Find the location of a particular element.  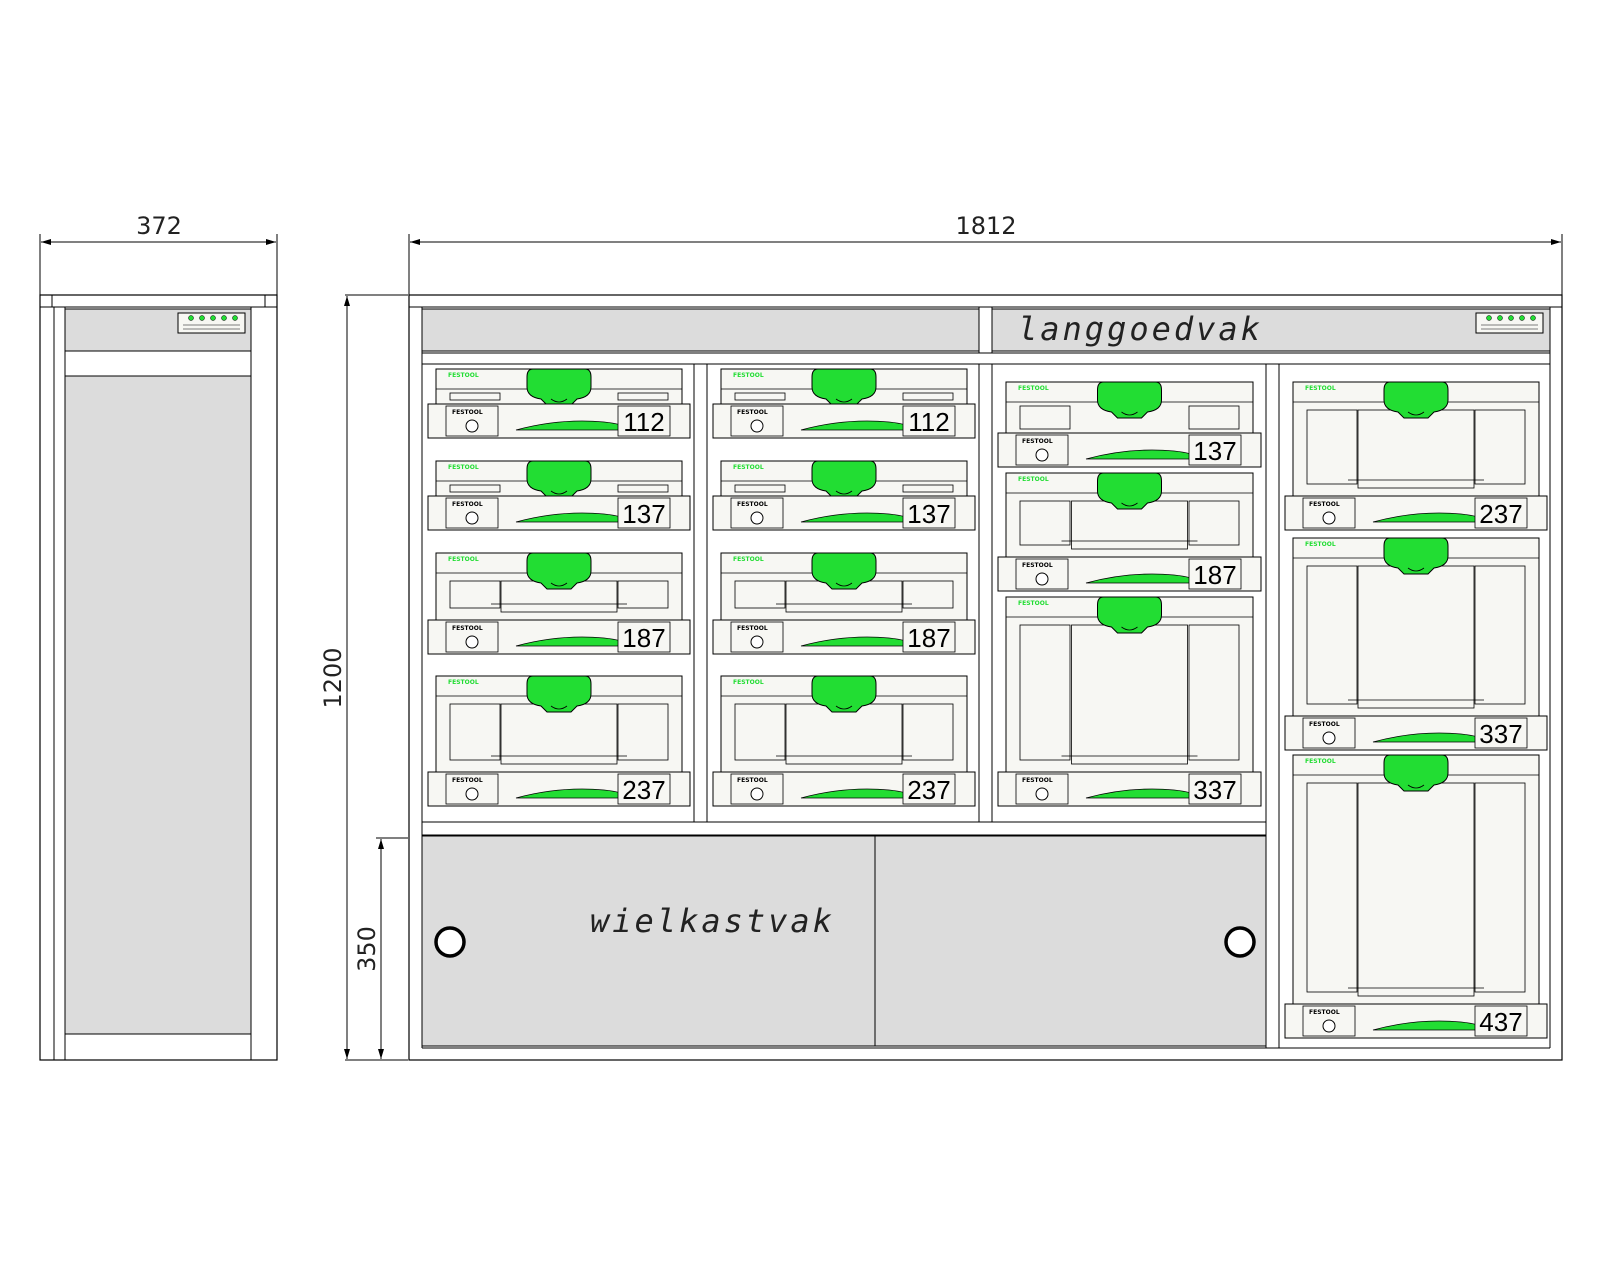

wheel-right-icon is located at coordinates (1240, 942).